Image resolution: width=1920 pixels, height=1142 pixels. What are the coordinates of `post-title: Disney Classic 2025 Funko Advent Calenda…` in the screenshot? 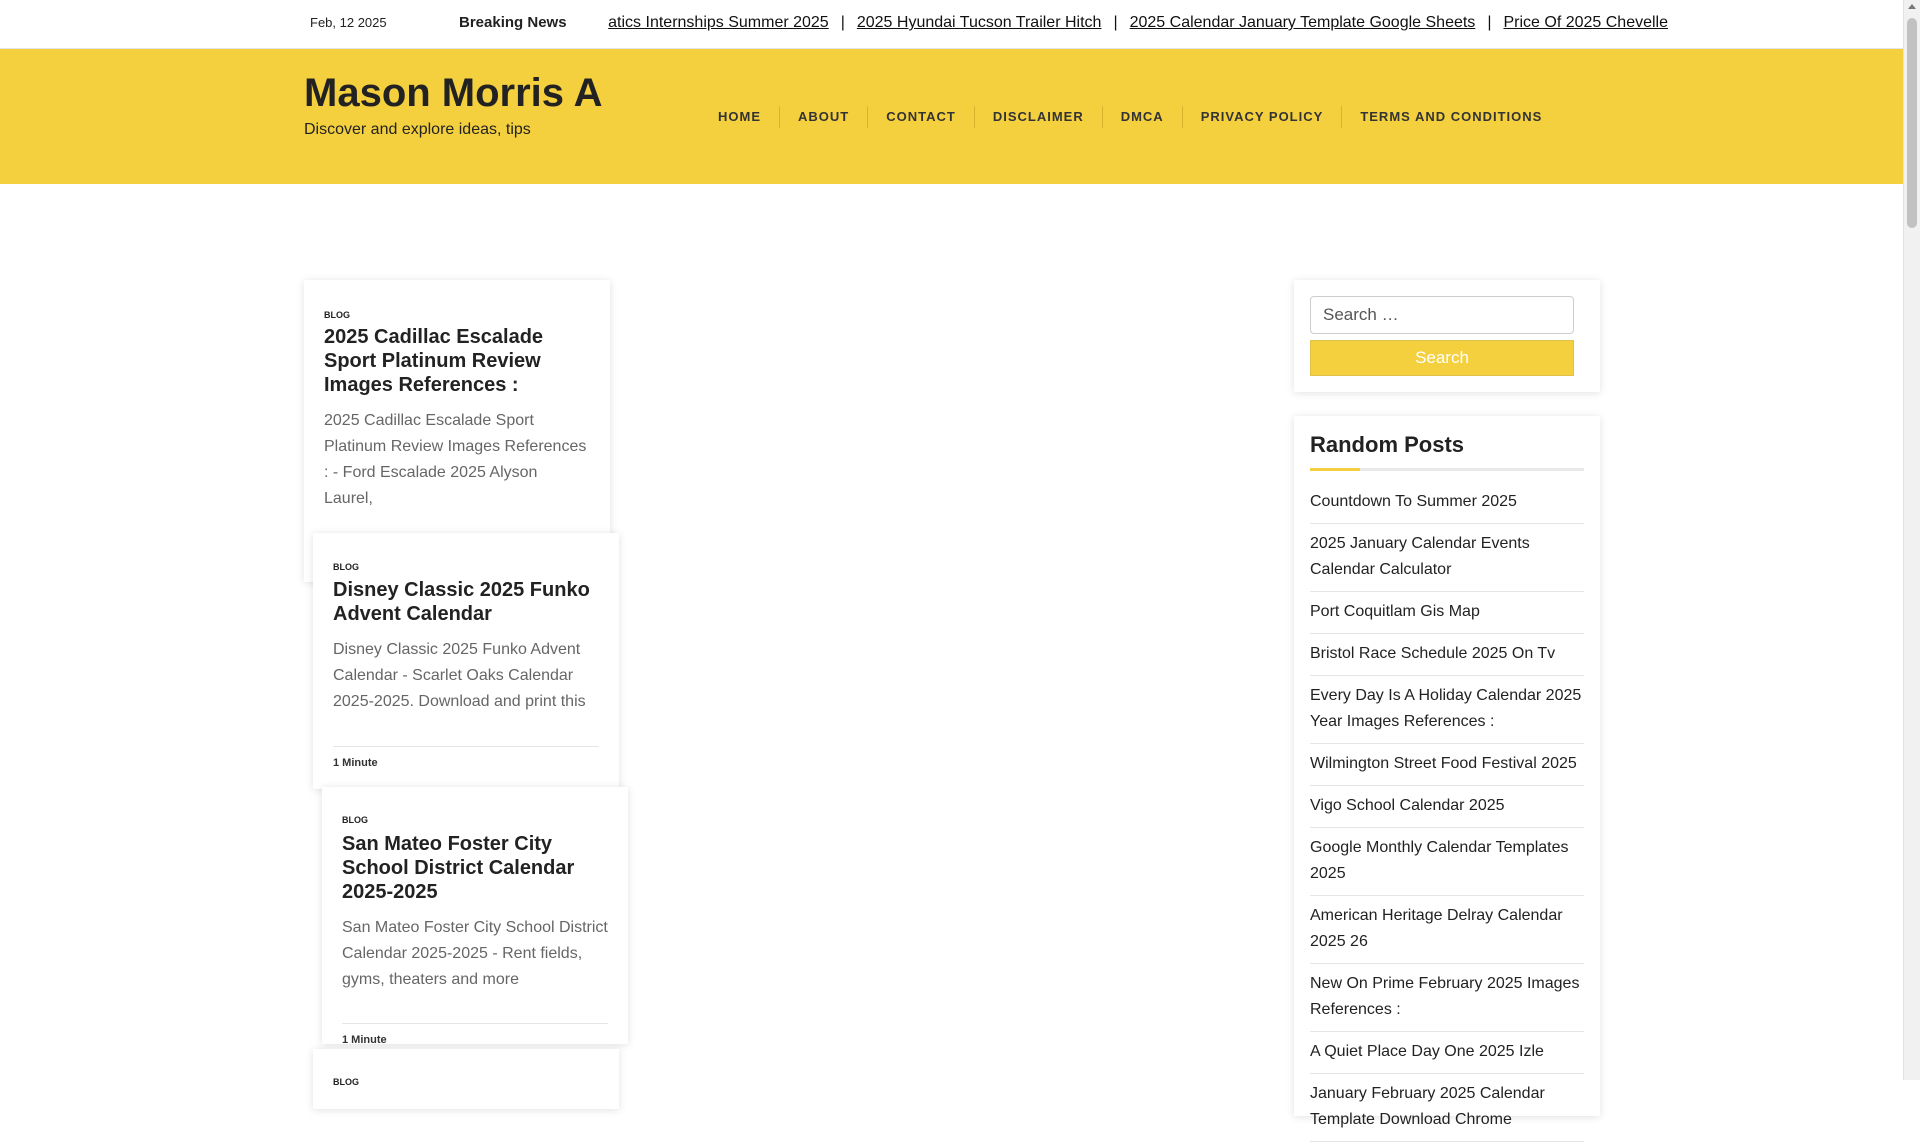 It's located at (470, 602).